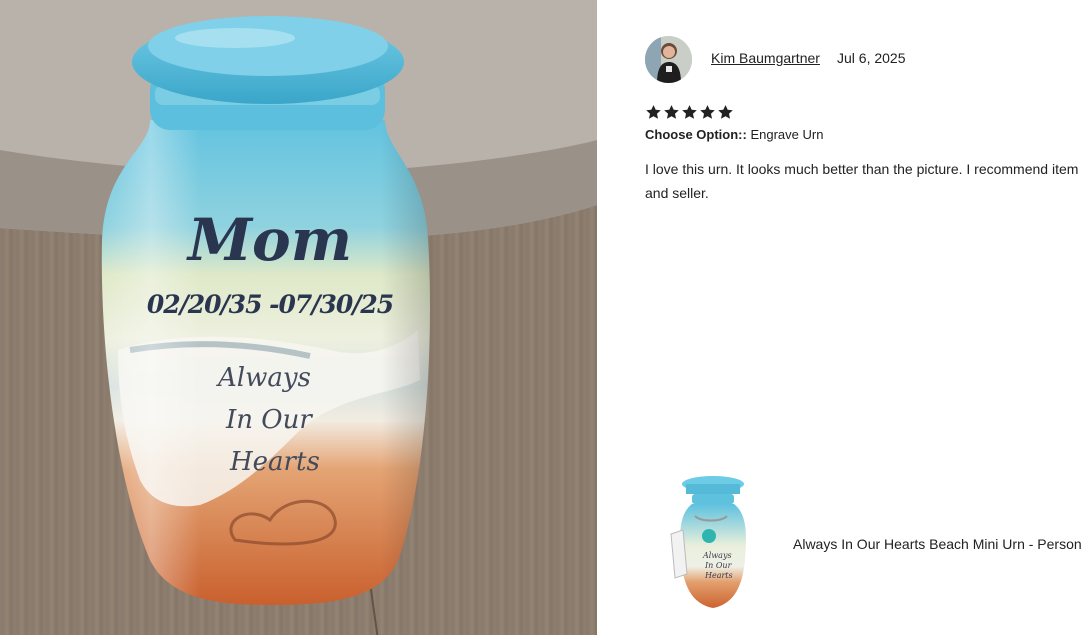 Image resolution: width=1088 pixels, height=635 pixels. Describe the element at coordinates (765, 58) in the screenshot. I see `reviewer-name-link: Kim Baumgartner` at that location.